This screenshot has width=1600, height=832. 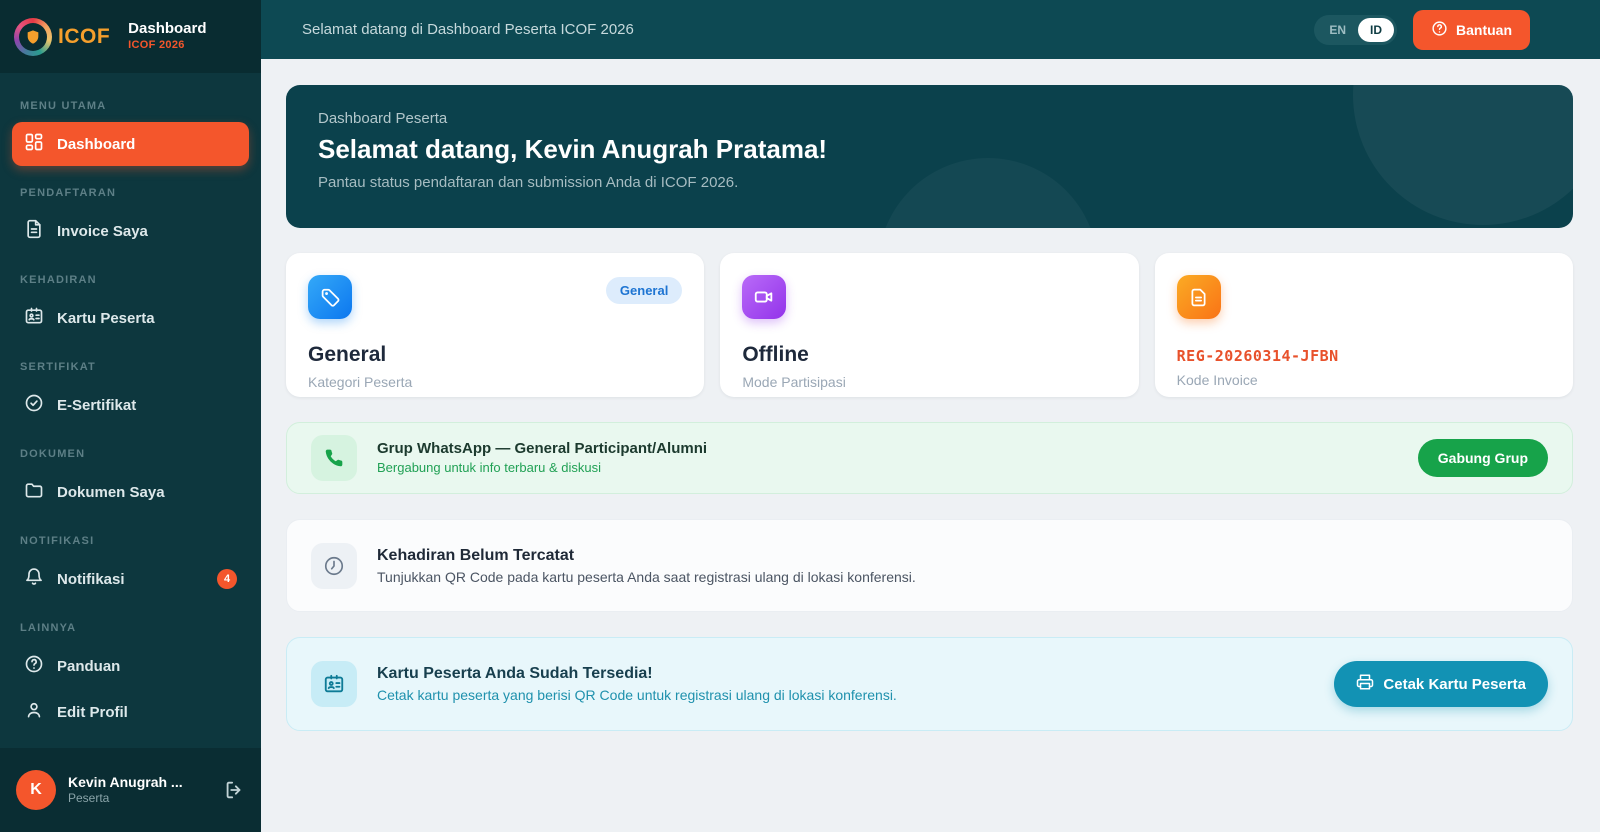 I want to click on help-circle-icon, so click(x=1439, y=30).